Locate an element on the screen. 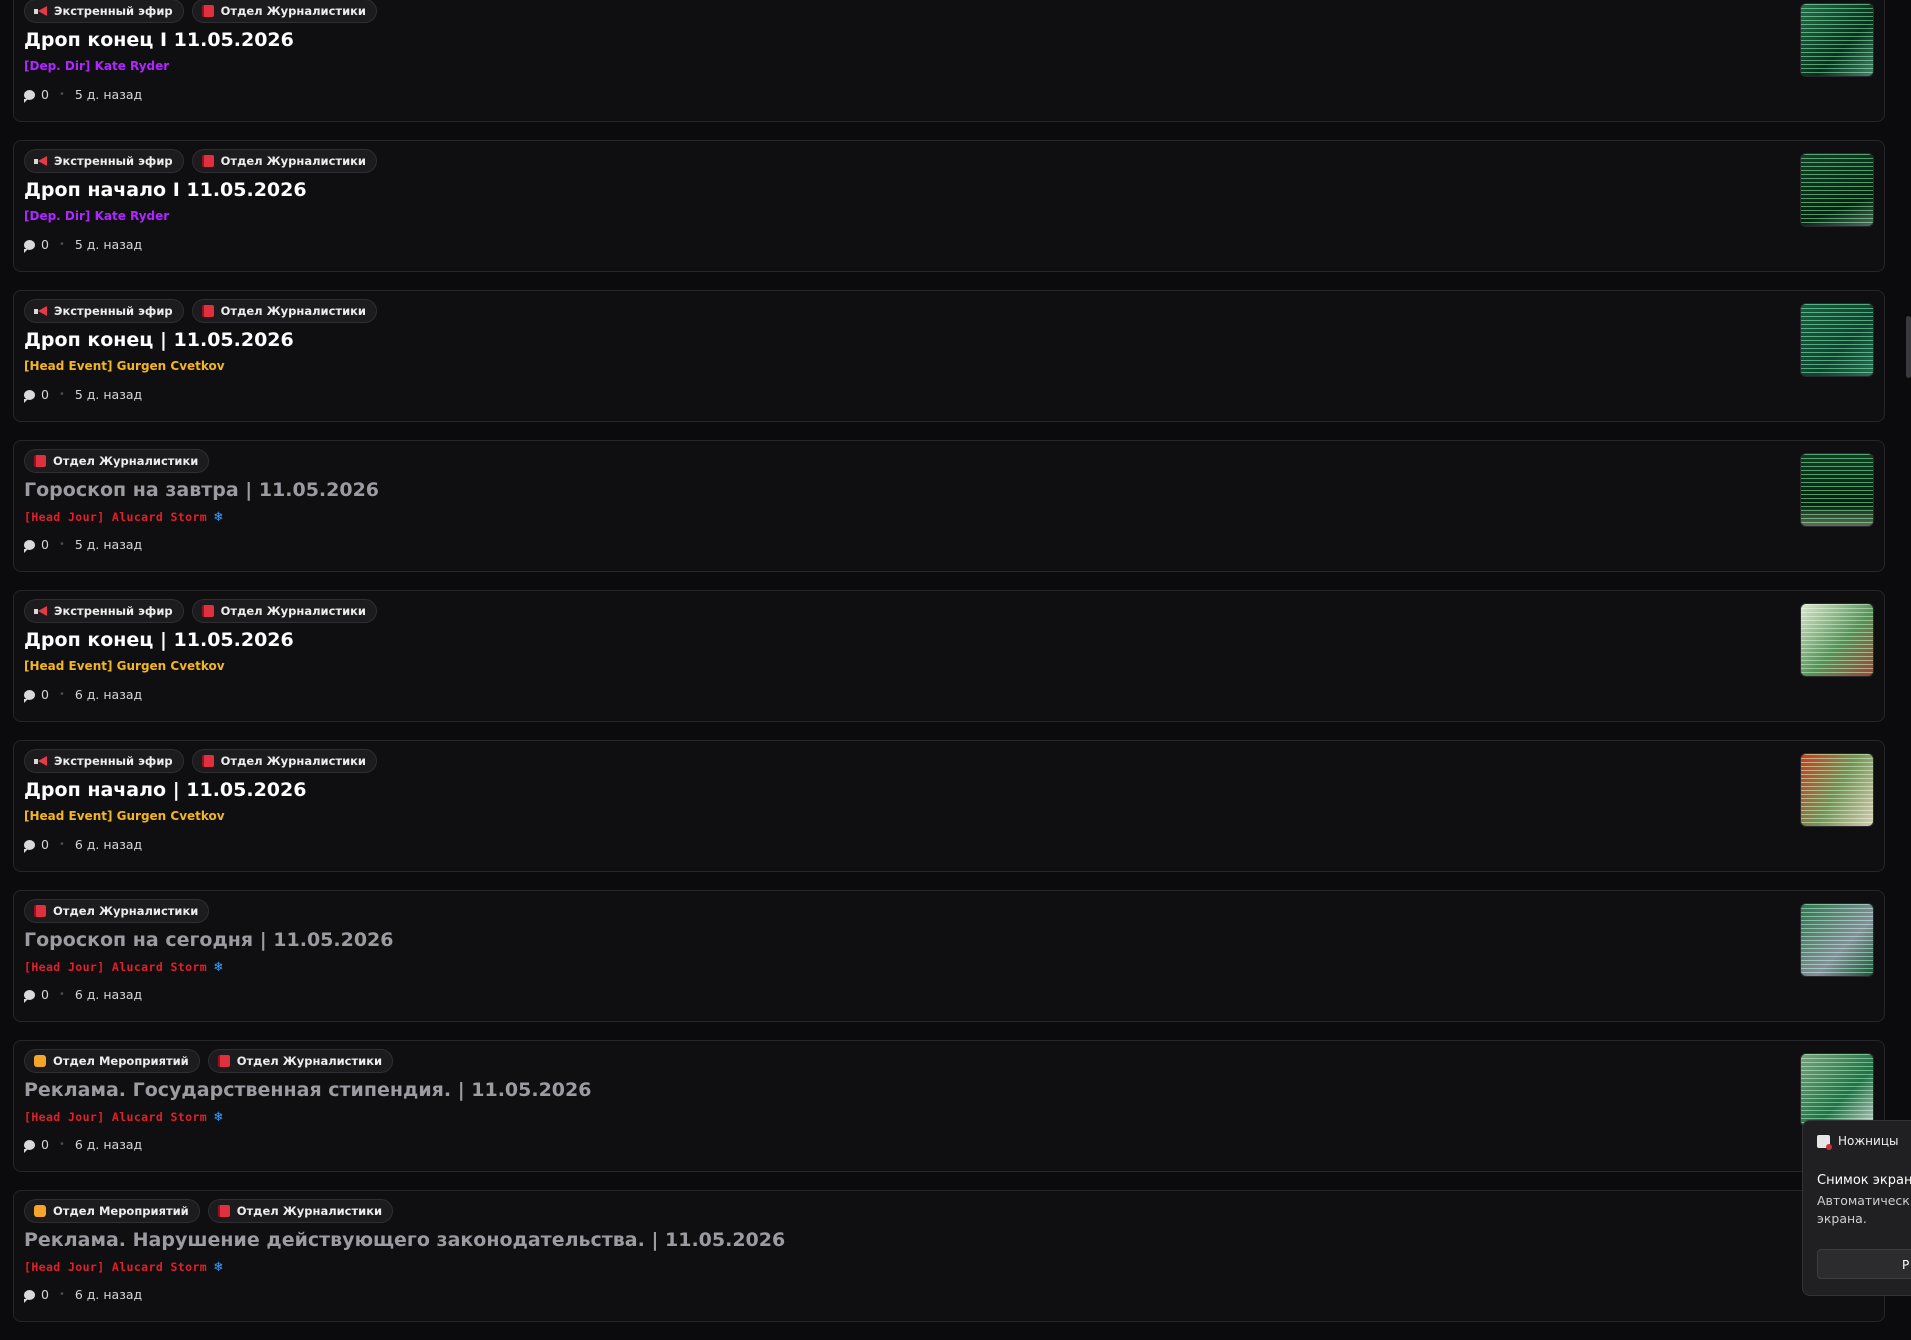 The image size is (1911, 1340). post-title: Гороскоп на завтра | 11.05.2026 is located at coordinates (201, 490).